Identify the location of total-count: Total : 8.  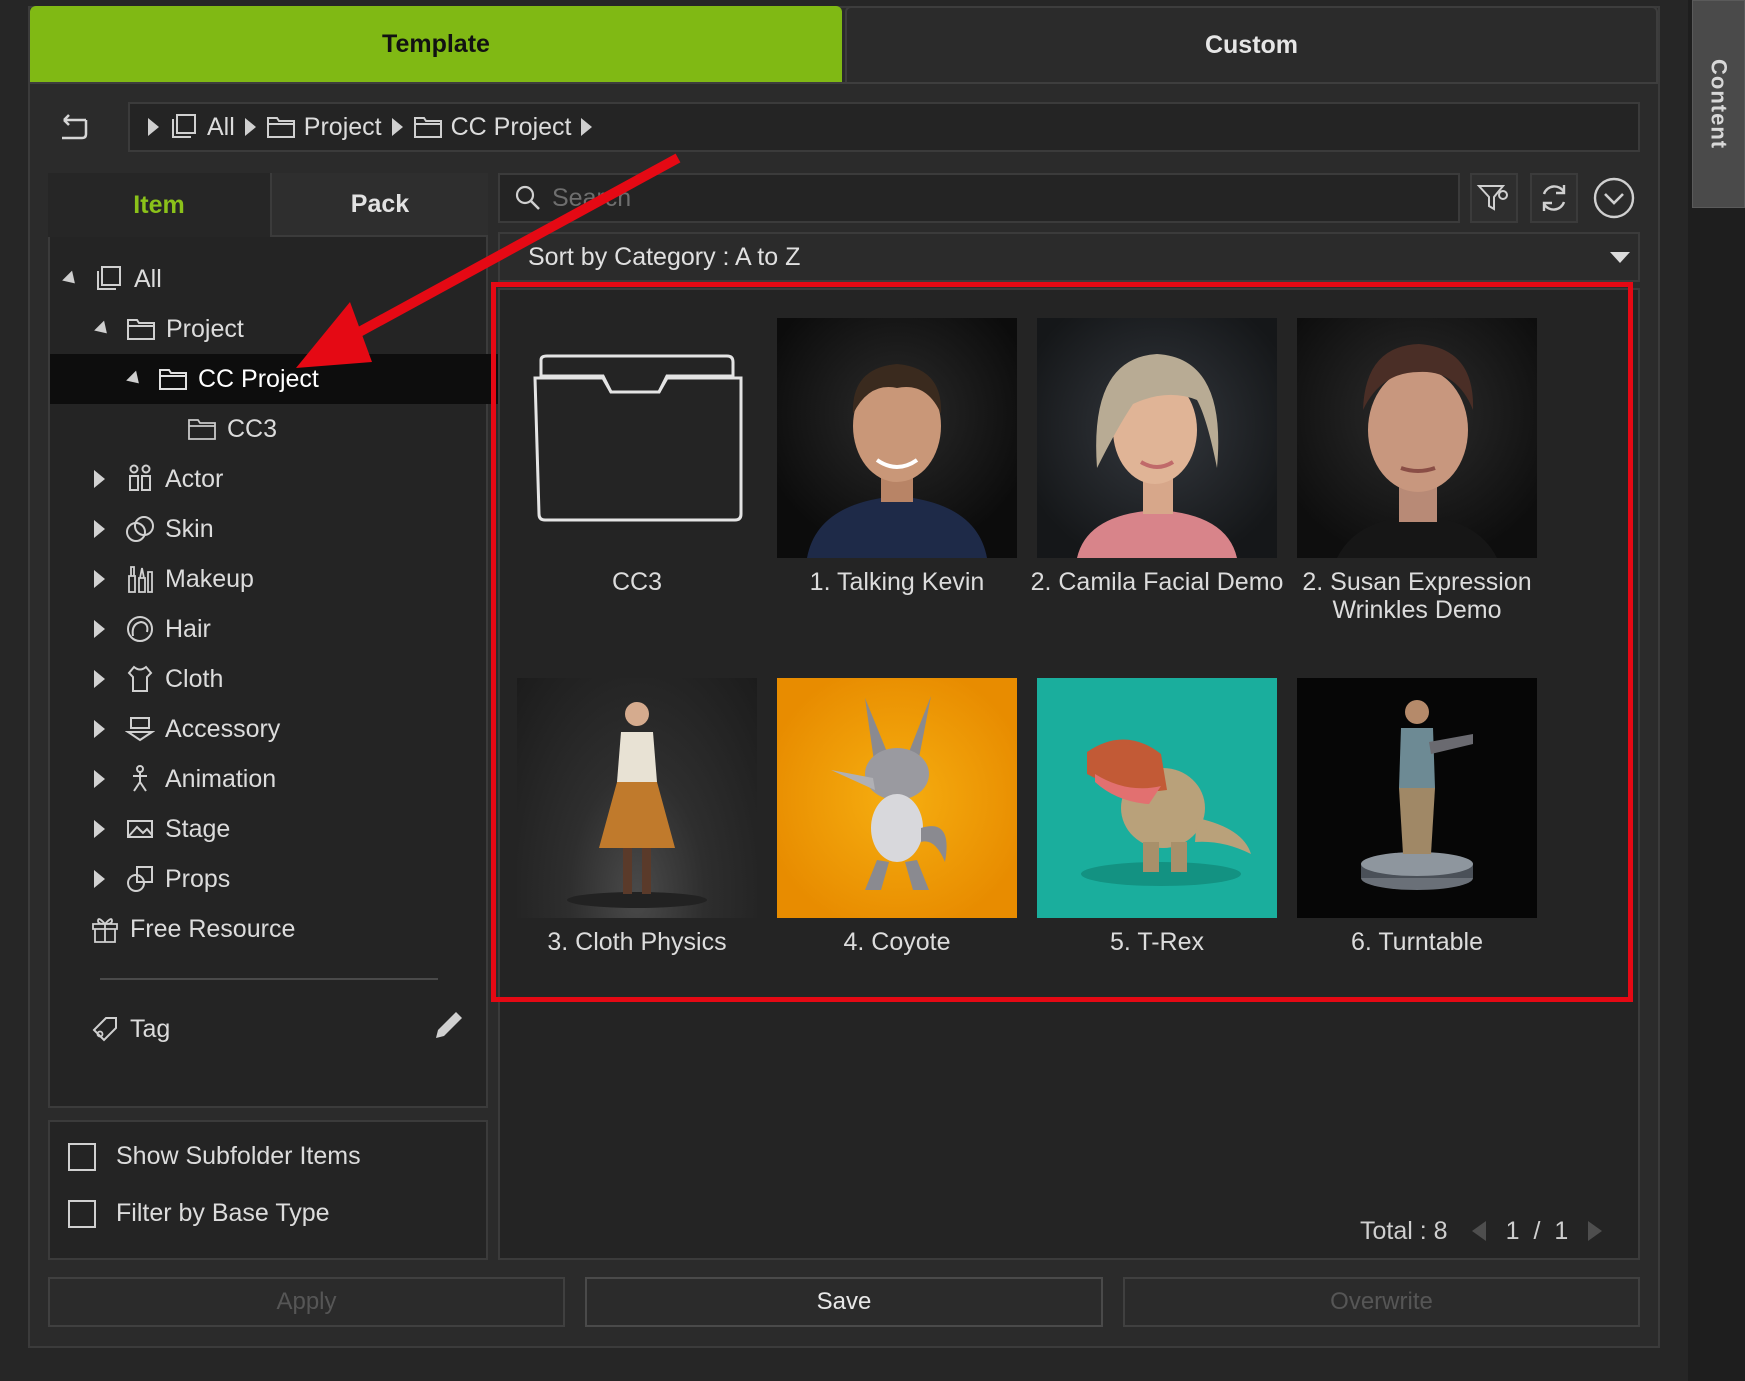
(1404, 1230).